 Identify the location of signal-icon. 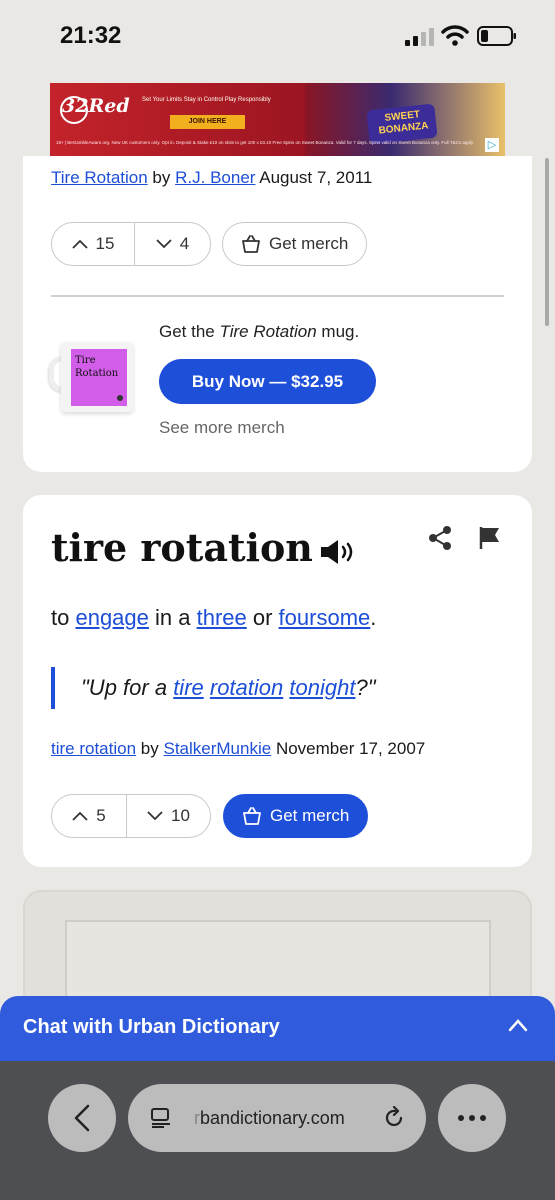
(419, 37).